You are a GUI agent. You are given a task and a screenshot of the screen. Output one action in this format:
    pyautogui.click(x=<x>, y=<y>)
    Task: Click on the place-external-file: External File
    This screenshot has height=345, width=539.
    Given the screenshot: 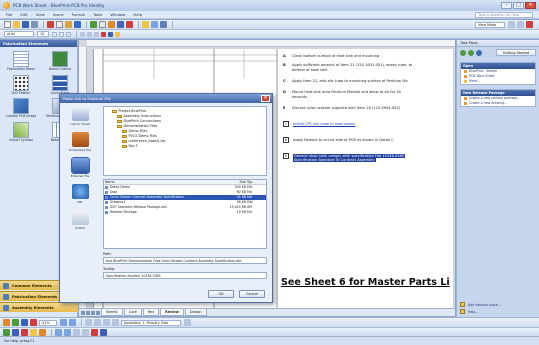 What is the action you would take?
    pyautogui.click(x=80, y=167)
    